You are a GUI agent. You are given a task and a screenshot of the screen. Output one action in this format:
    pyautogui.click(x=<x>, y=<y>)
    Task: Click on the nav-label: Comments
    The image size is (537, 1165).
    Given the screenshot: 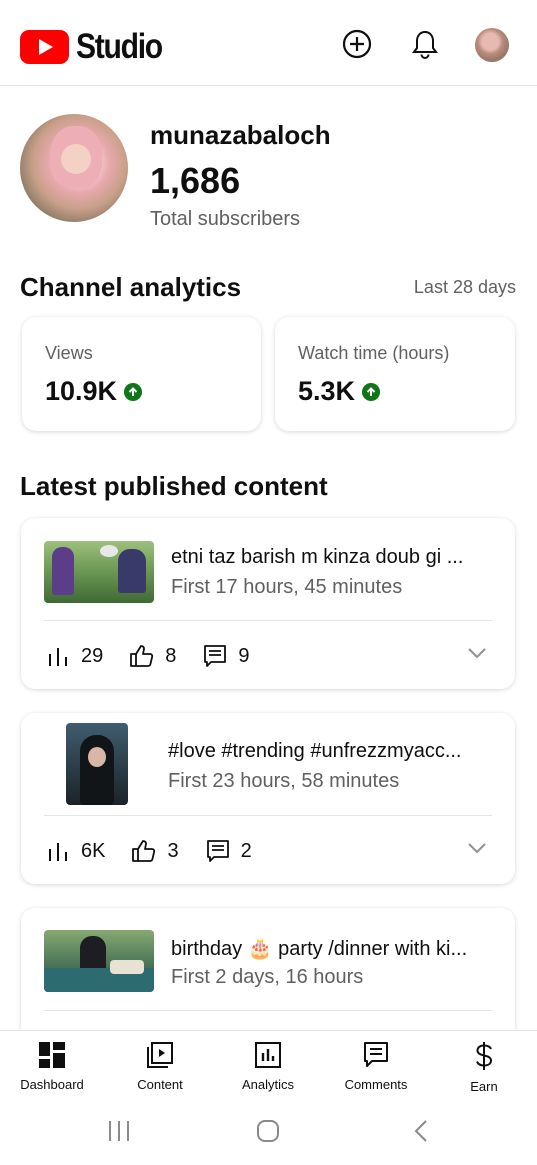 What is the action you would take?
    pyautogui.click(x=376, y=1084)
    